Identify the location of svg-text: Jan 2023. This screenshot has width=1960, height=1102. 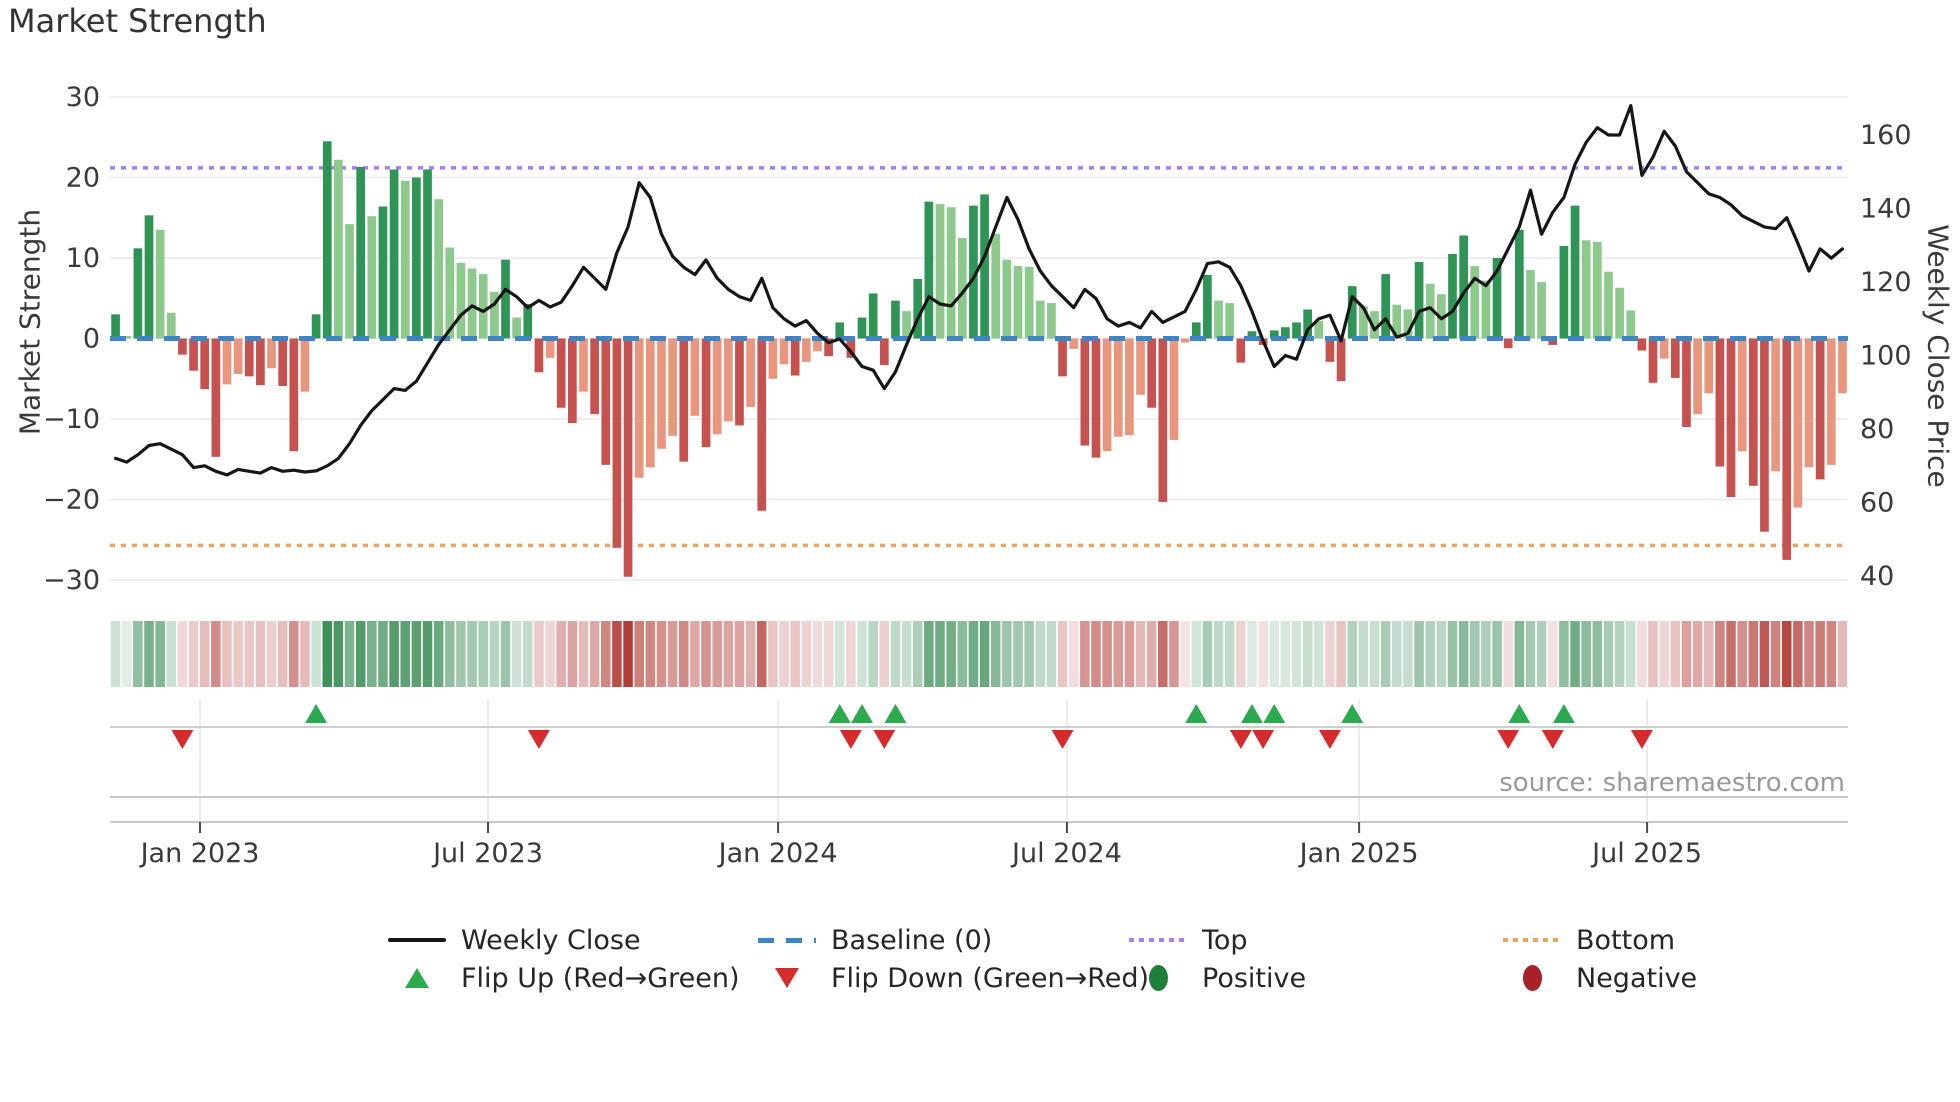
(199, 853).